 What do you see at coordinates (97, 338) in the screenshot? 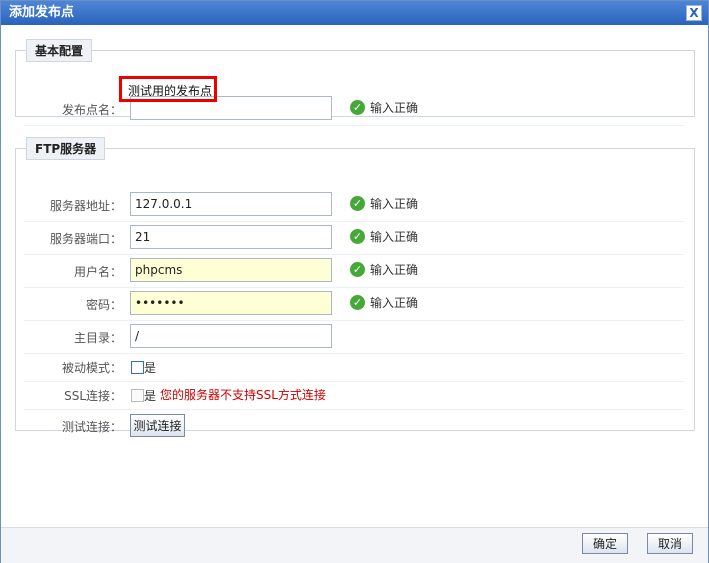
I see `home-dir-label: 主目录：` at bounding box center [97, 338].